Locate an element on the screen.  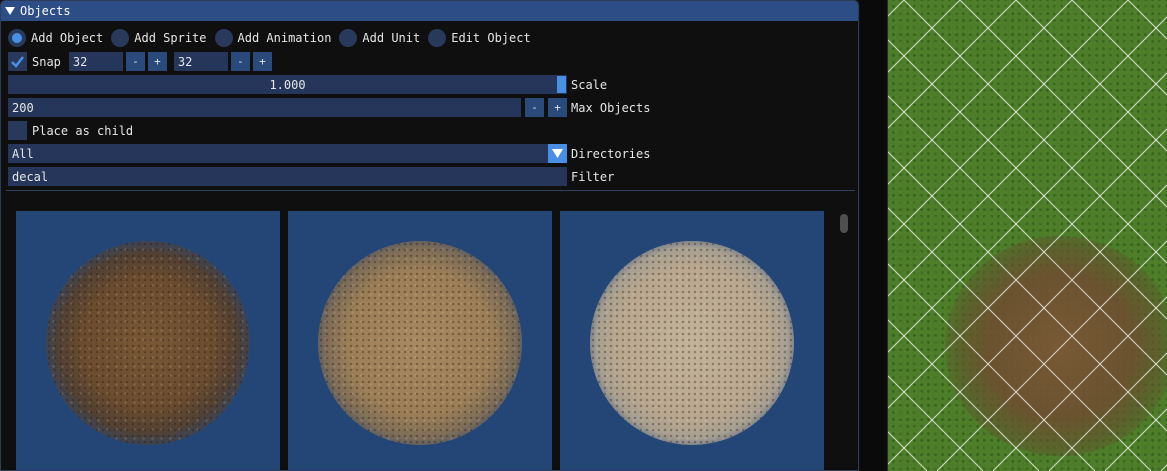
window-title: Objects is located at coordinates (45, 11).